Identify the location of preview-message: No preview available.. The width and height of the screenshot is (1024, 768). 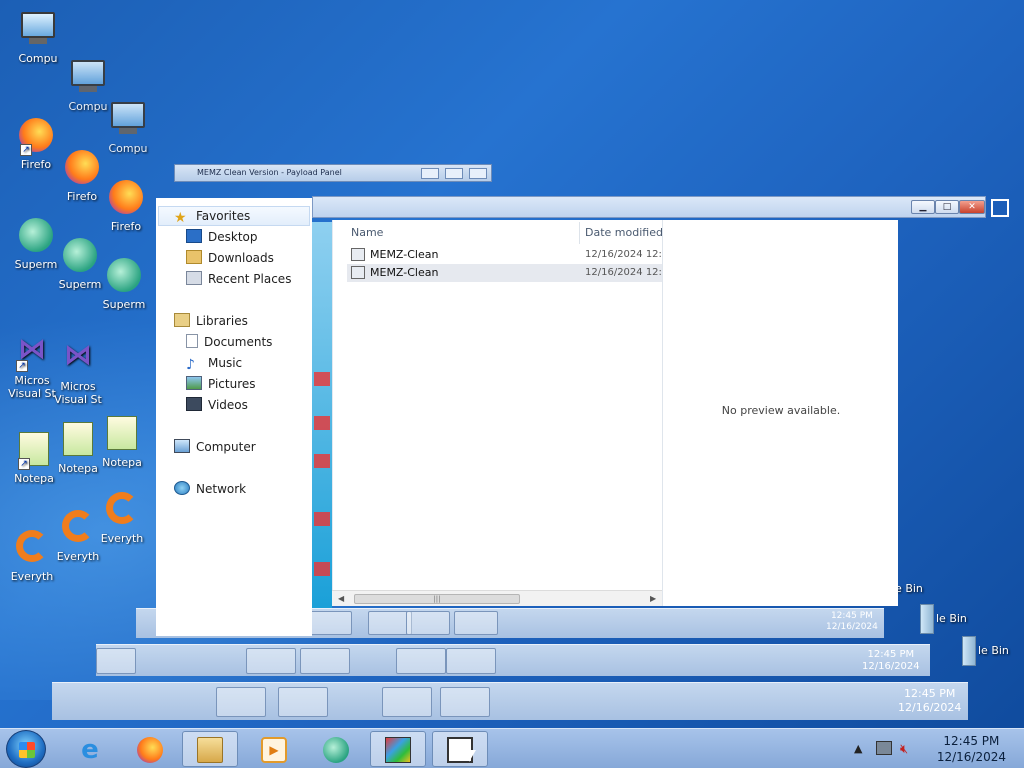
(781, 410).